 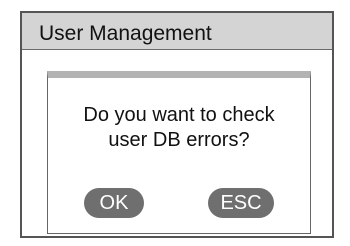 What do you see at coordinates (114, 203) in the screenshot?
I see `ok-button: OK` at bounding box center [114, 203].